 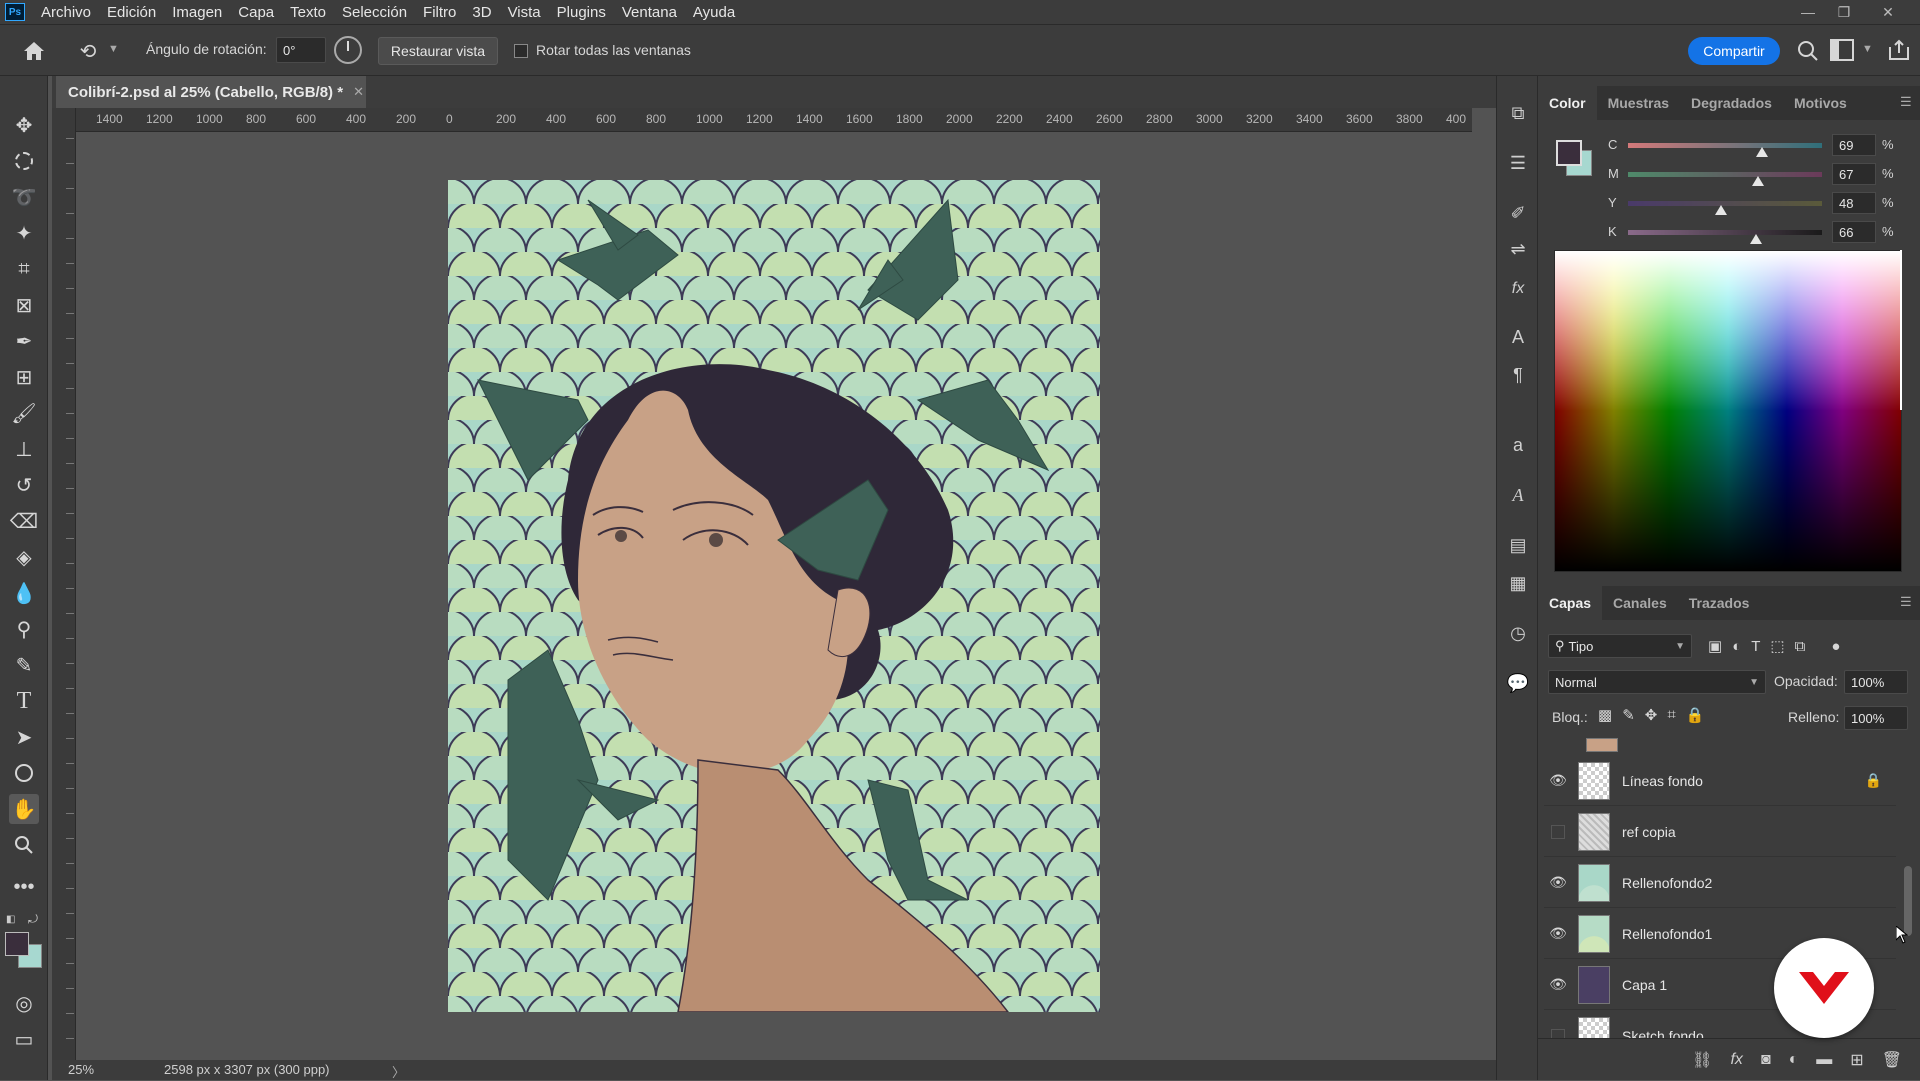 What do you see at coordinates (1518, 633) in the screenshot?
I see `history-icon: ◷` at bounding box center [1518, 633].